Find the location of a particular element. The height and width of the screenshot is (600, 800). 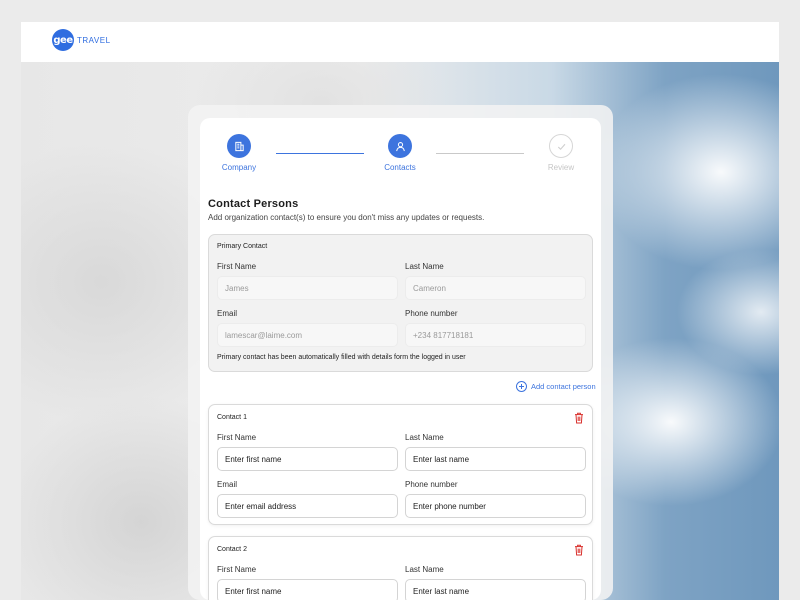

logo-text: TRAVEL is located at coordinates (94, 40).